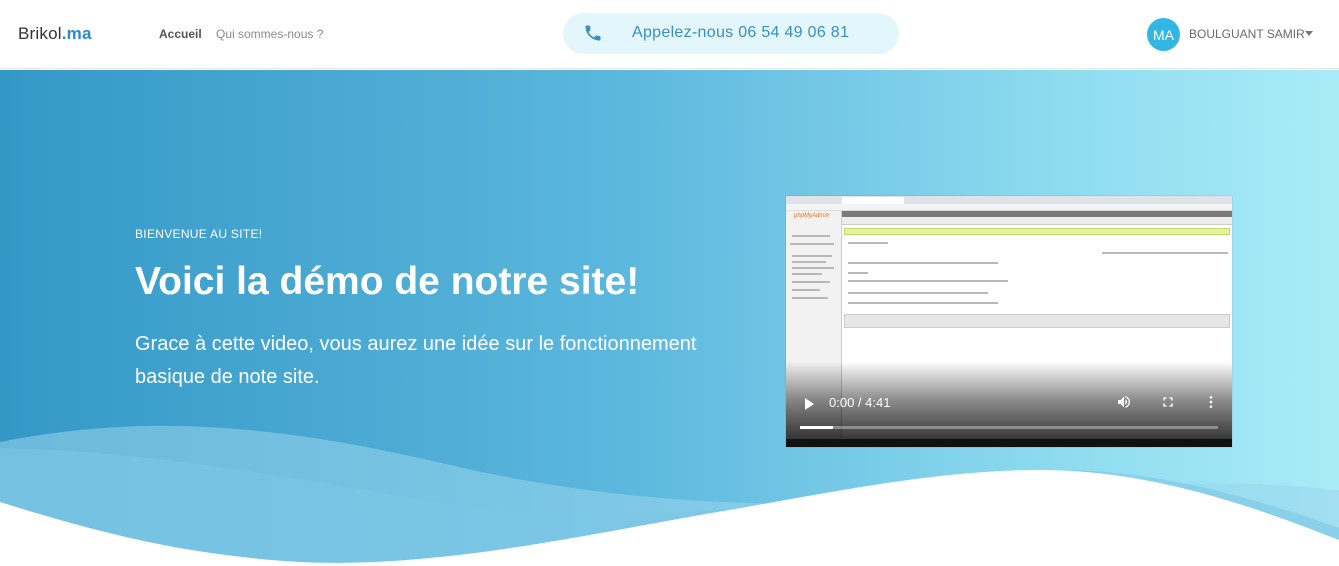 The width and height of the screenshot is (1339, 566). Describe the element at coordinates (387, 281) in the screenshot. I see `hero-title: Voici la démo de notre site!` at that location.